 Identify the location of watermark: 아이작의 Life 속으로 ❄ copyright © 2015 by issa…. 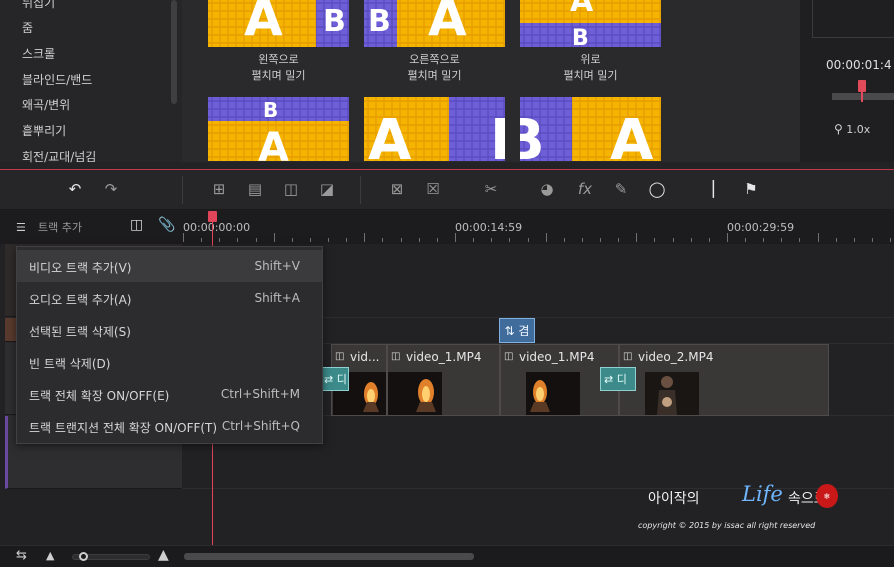
(743, 508).